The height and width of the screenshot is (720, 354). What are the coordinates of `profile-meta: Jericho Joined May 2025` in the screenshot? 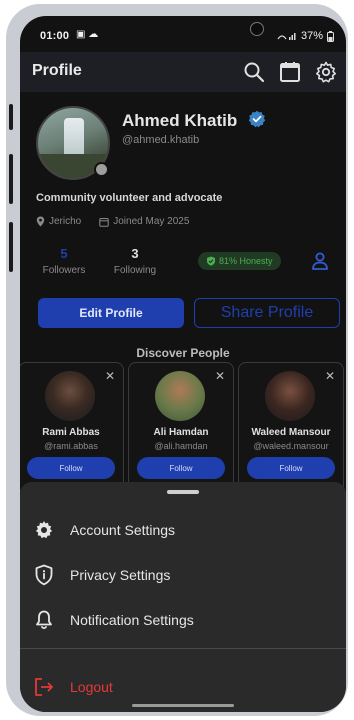 It's located at (112, 221).